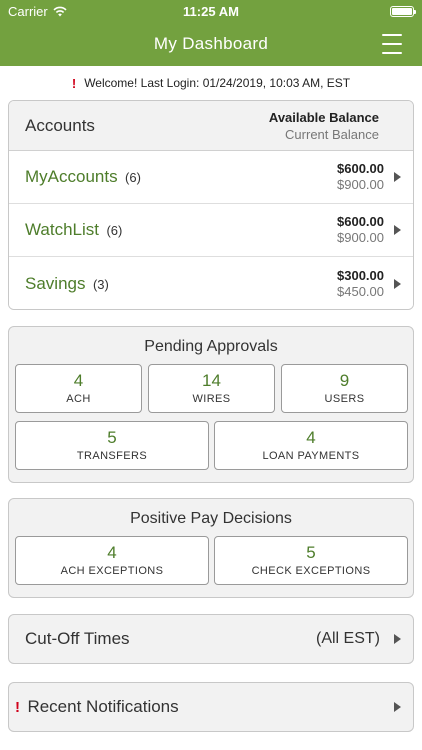  What do you see at coordinates (211, 230) in the screenshot?
I see `account-row-watchlist: WatchList (6) $600.00 $900.00` at bounding box center [211, 230].